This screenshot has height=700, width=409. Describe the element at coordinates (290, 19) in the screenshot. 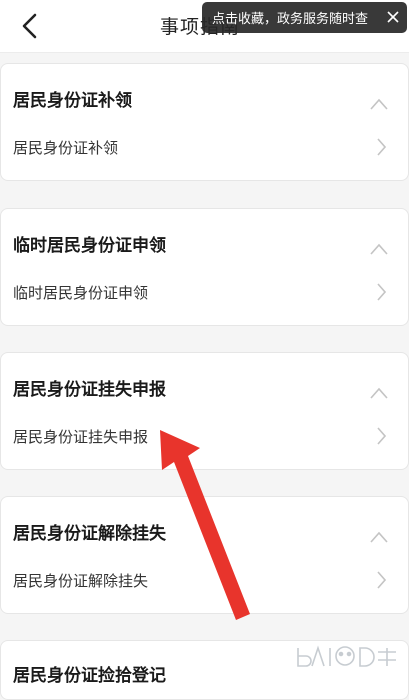

I see `toast-text: 点击收藏，政务服务随时查` at that location.